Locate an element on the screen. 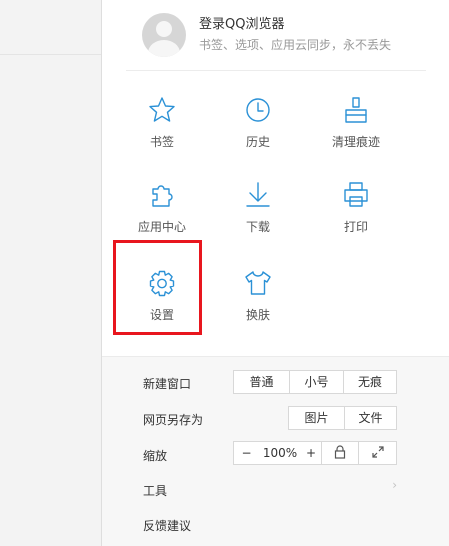  save-as-file-button: 文件 is located at coordinates (370, 418).